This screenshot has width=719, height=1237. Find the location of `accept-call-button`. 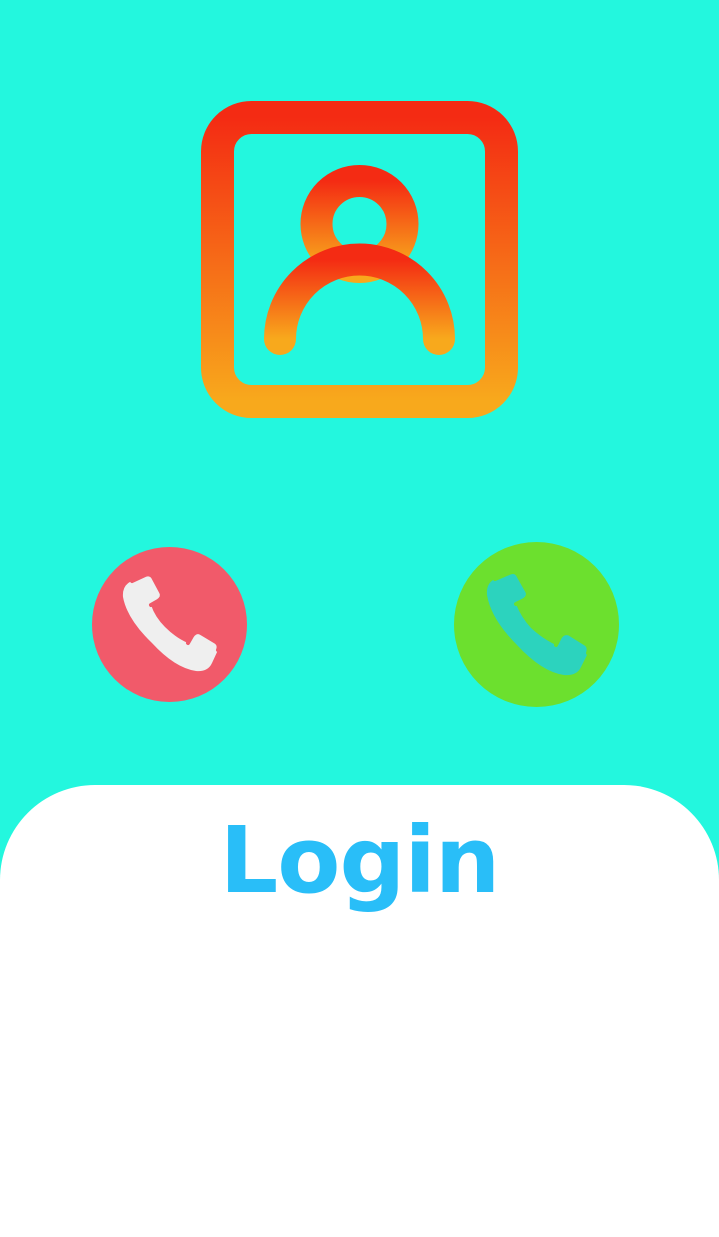

accept-call-button is located at coordinates (536, 624).